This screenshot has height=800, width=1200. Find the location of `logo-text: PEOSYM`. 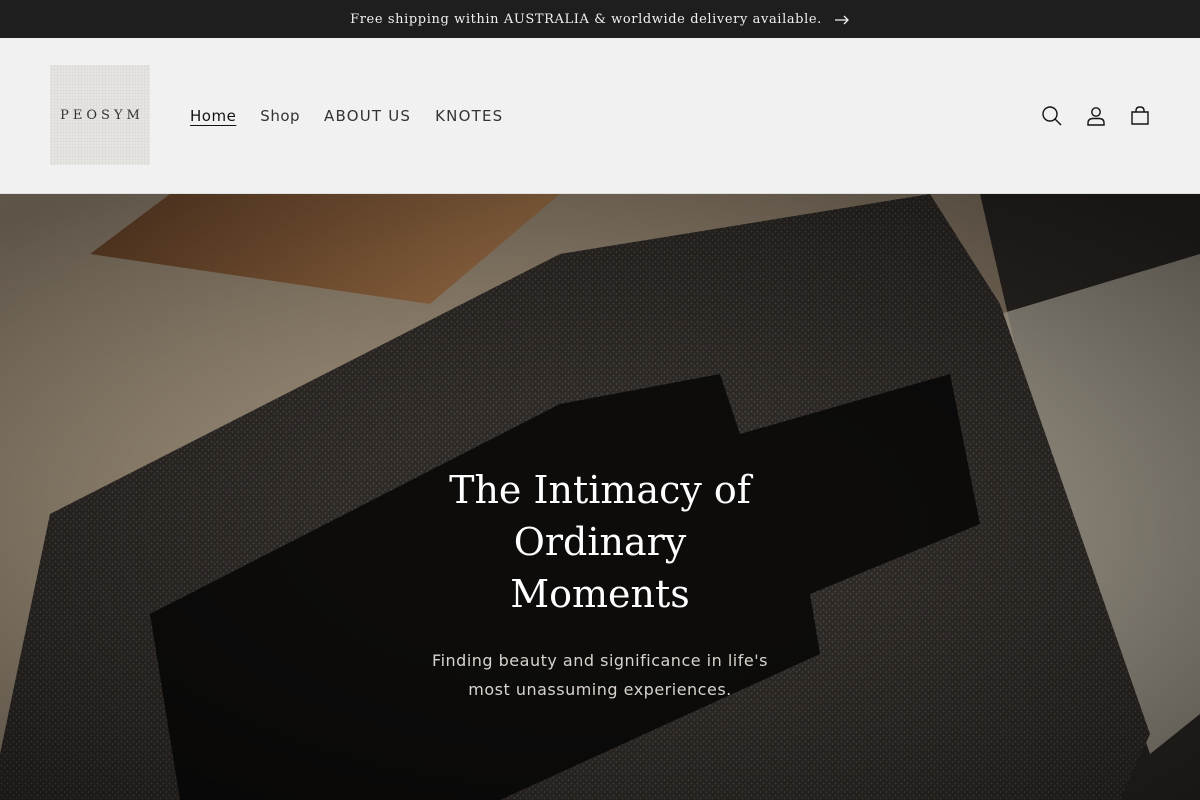

logo-text: PEOSYM is located at coordinates (102, 115).